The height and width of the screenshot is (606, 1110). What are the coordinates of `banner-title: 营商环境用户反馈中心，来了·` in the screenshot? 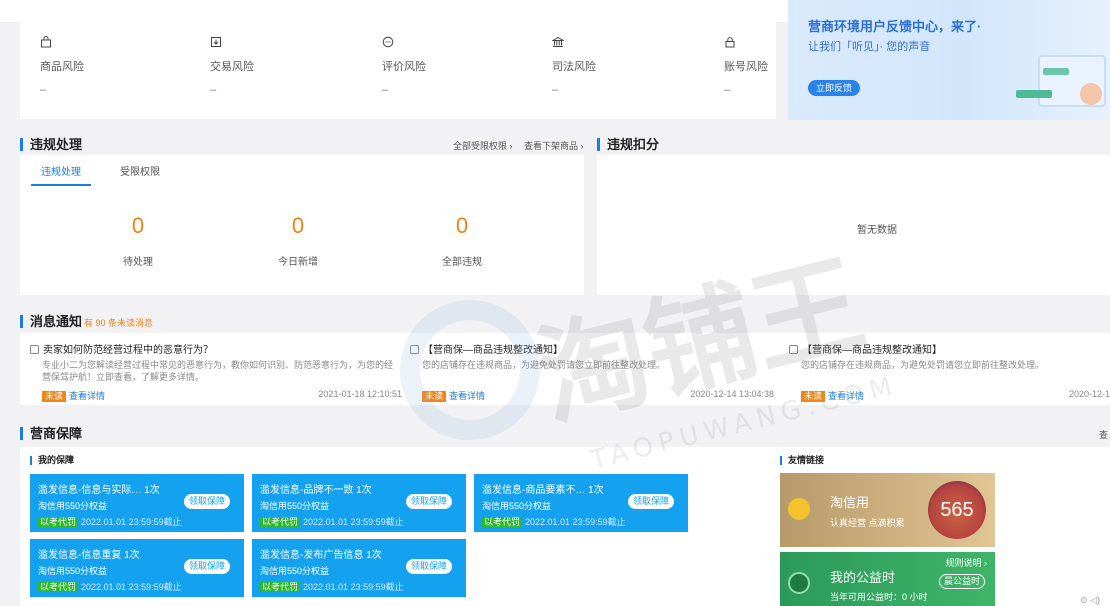 It's located at (895, 26).